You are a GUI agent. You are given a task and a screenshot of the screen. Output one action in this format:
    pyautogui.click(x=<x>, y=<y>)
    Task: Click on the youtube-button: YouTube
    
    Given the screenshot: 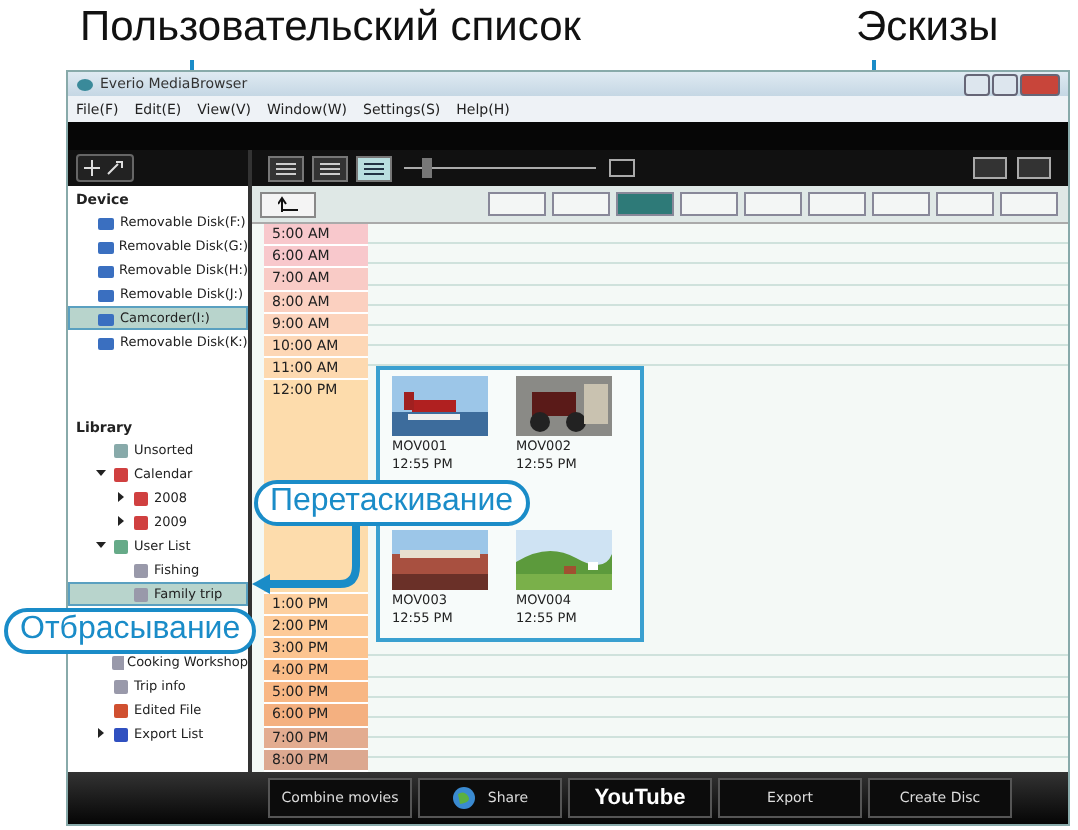 What is the action you would take?
    pyautogui.click(x=640, y=798)
    